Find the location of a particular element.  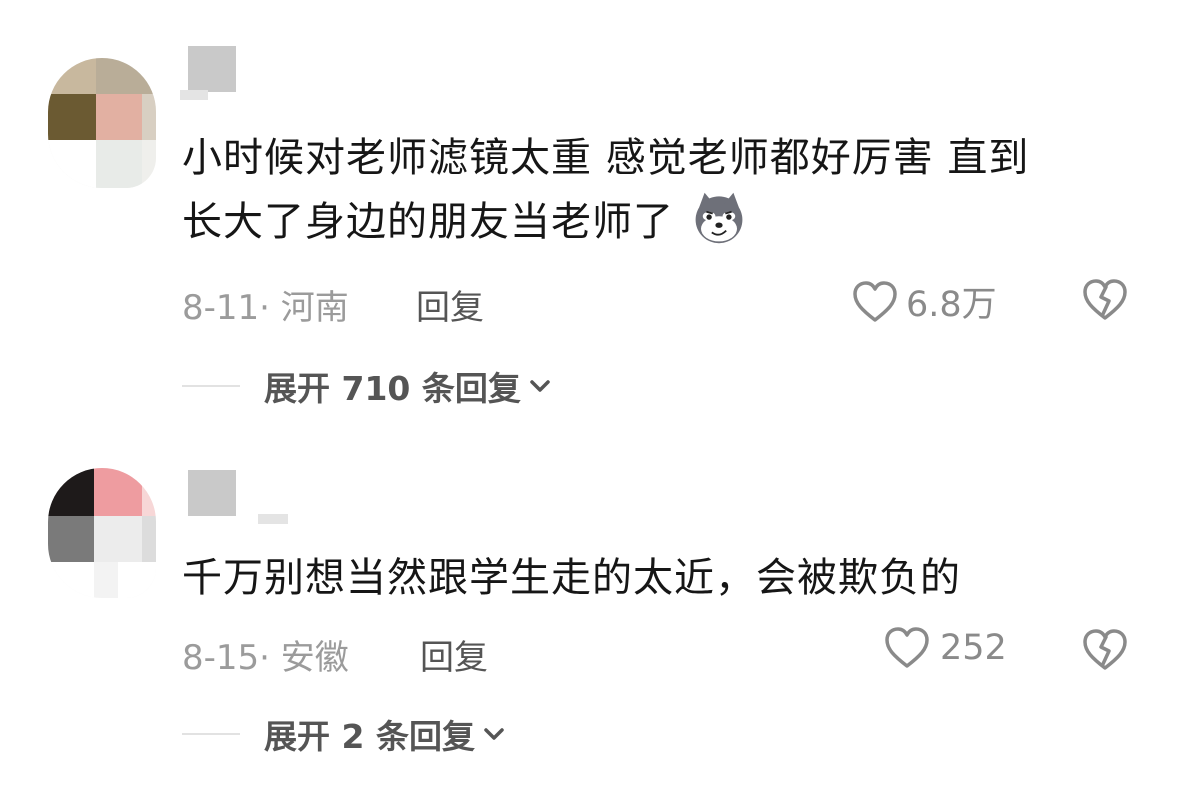

comment-text-line-1: 千万别想当然跟学生走的太近，会被欺负的 is located at coordinates (571, 578).